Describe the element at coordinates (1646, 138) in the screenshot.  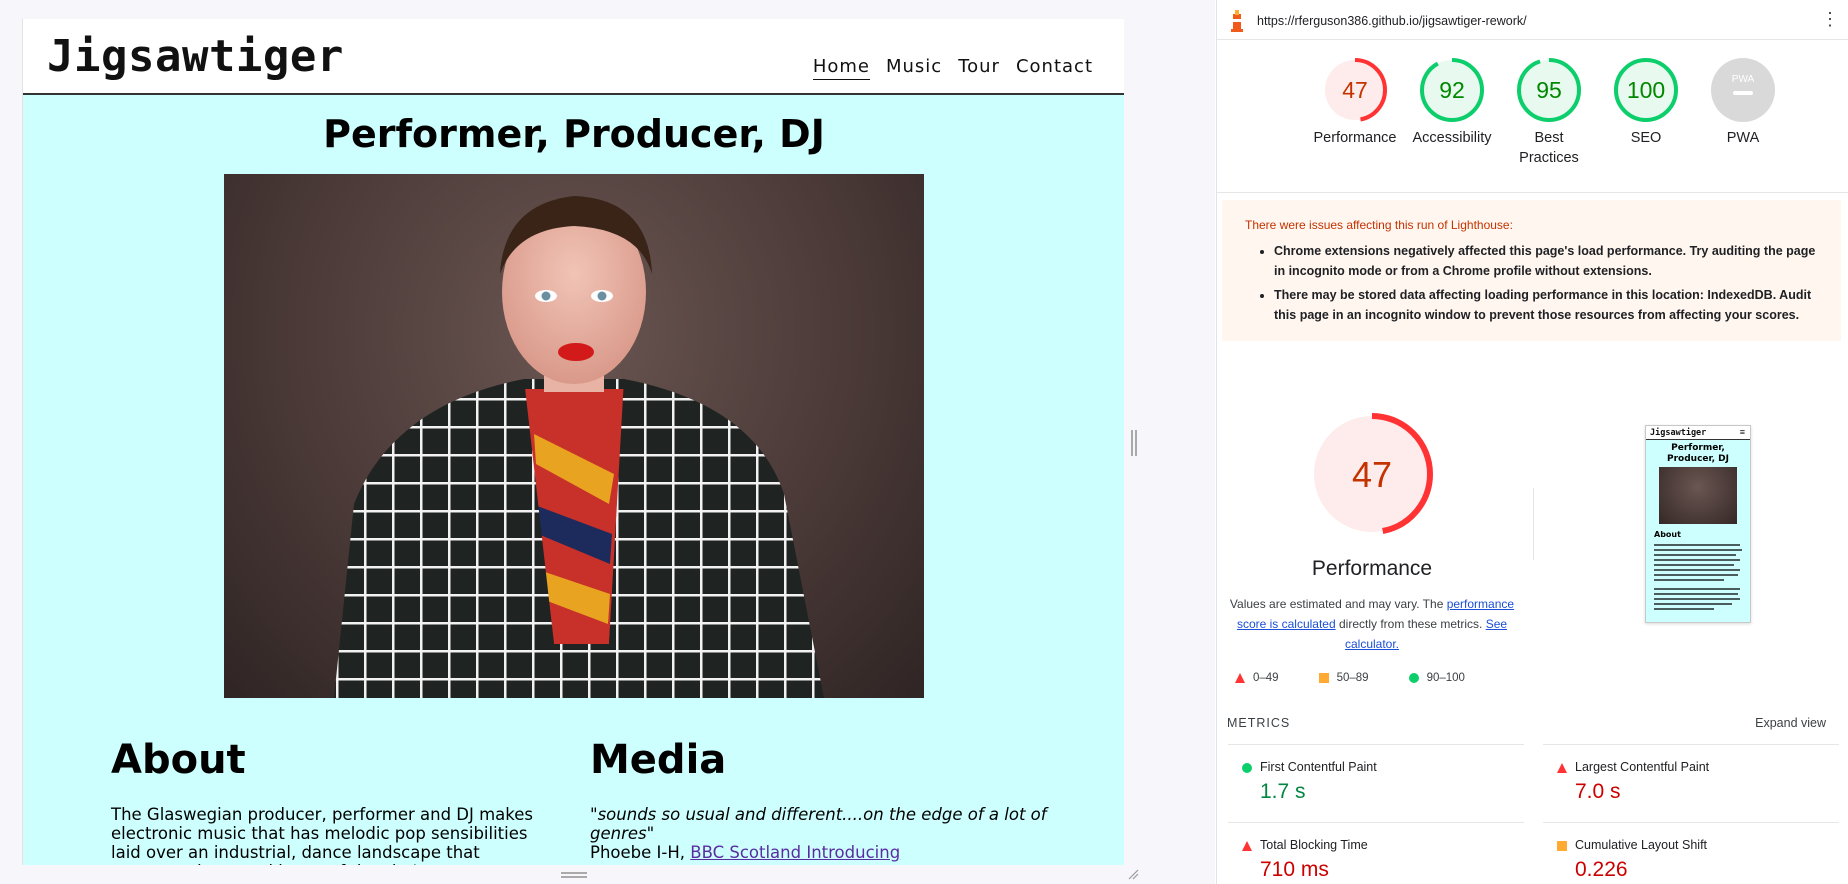
I see `gauge-seo-label: SEO` at that location.